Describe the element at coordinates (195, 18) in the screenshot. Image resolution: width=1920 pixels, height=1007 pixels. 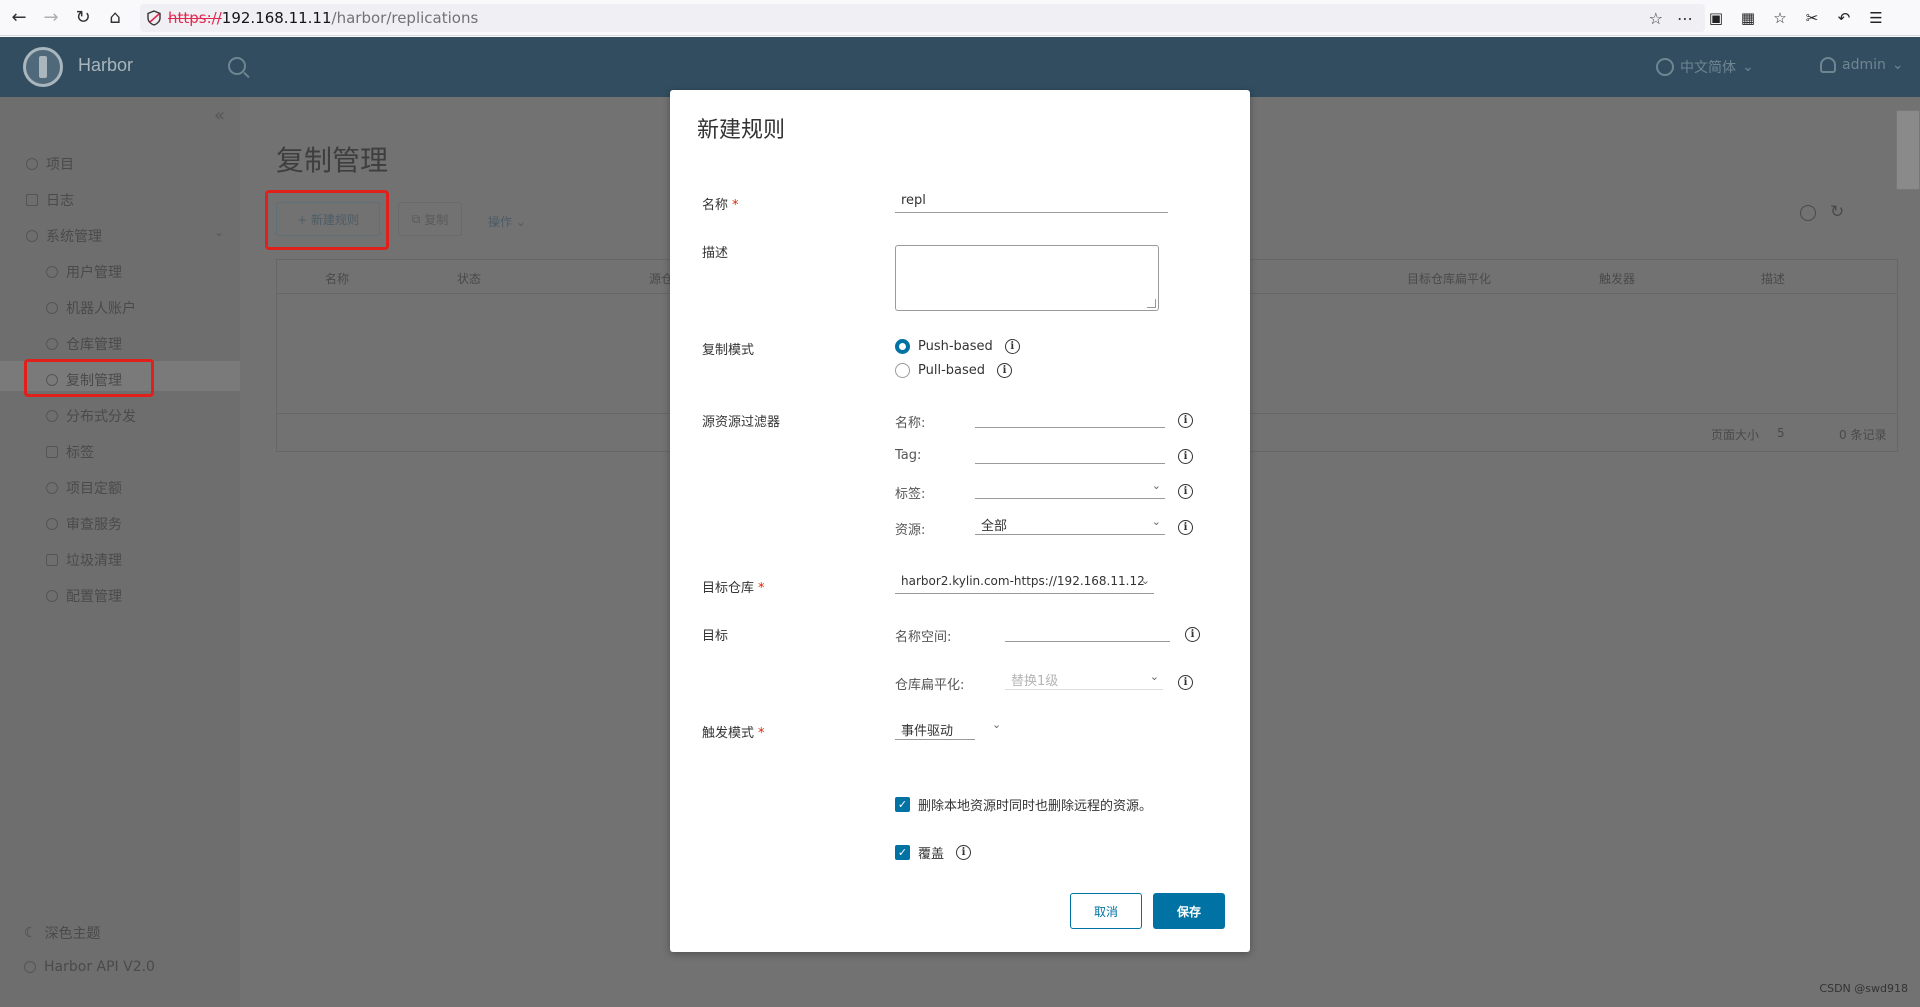
I see `url-scheme: https://` at that location.